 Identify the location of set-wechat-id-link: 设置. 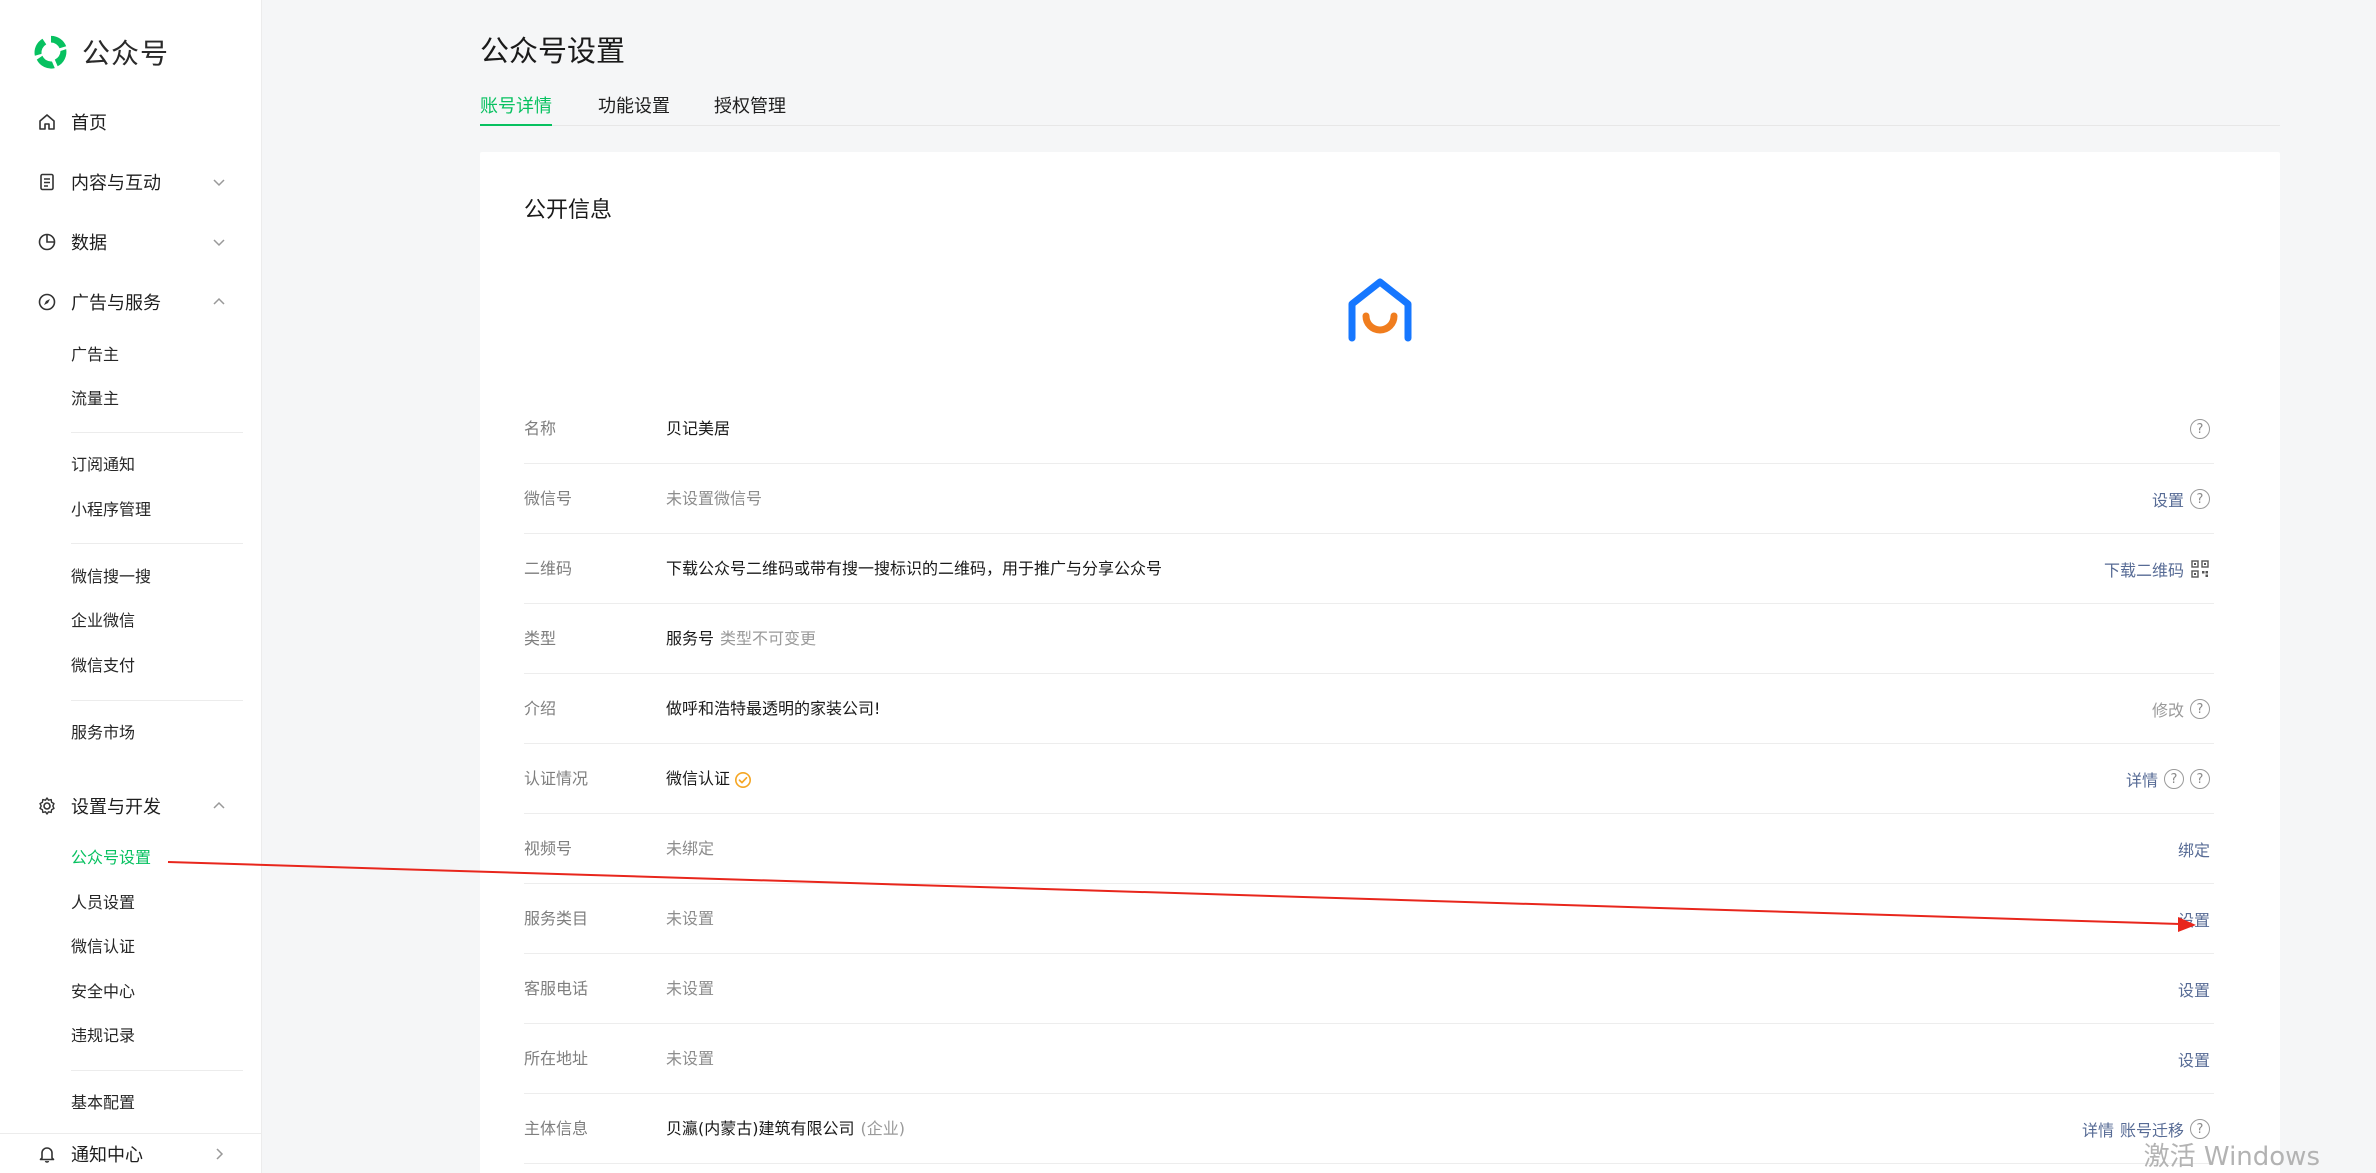
(2168, 499).